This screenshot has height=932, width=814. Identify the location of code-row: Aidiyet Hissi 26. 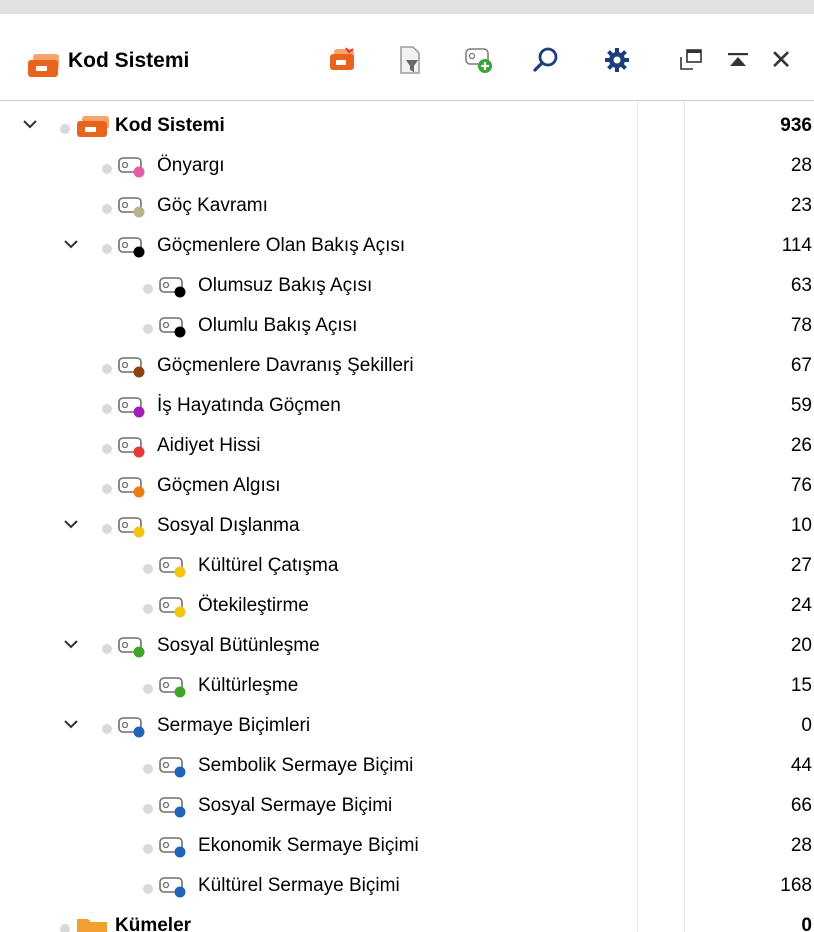
(407, 445).